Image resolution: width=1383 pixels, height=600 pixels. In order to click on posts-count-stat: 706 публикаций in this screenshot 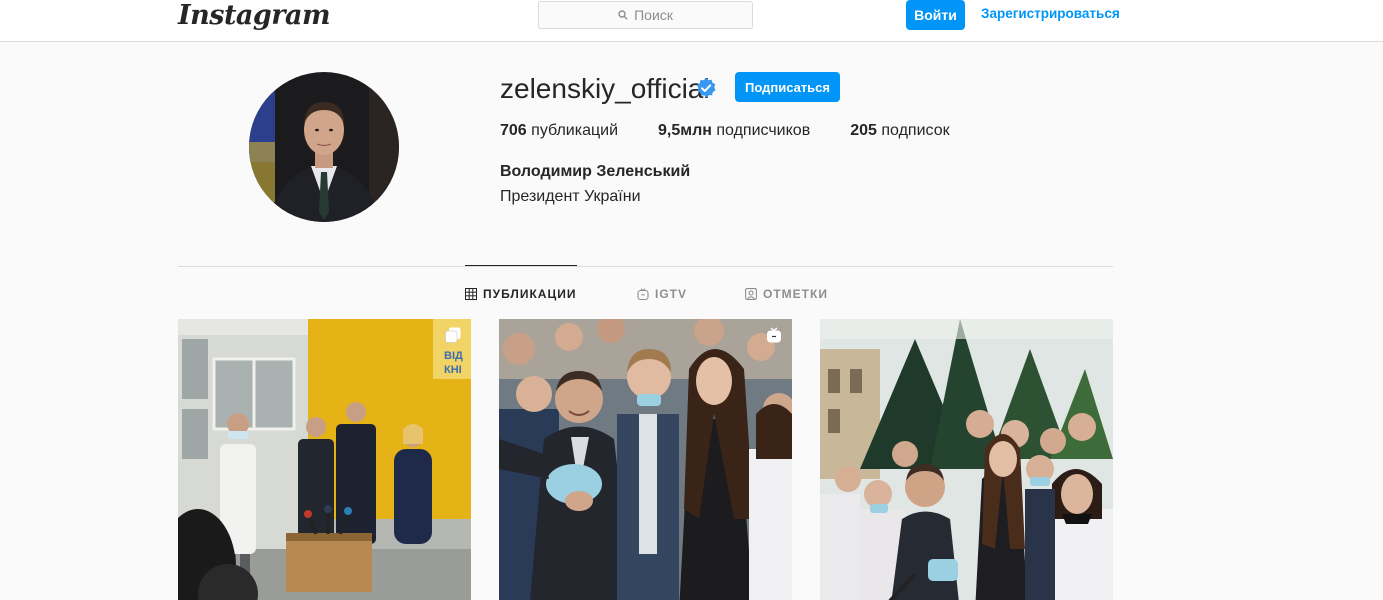, I will do `click(559, 131)`.